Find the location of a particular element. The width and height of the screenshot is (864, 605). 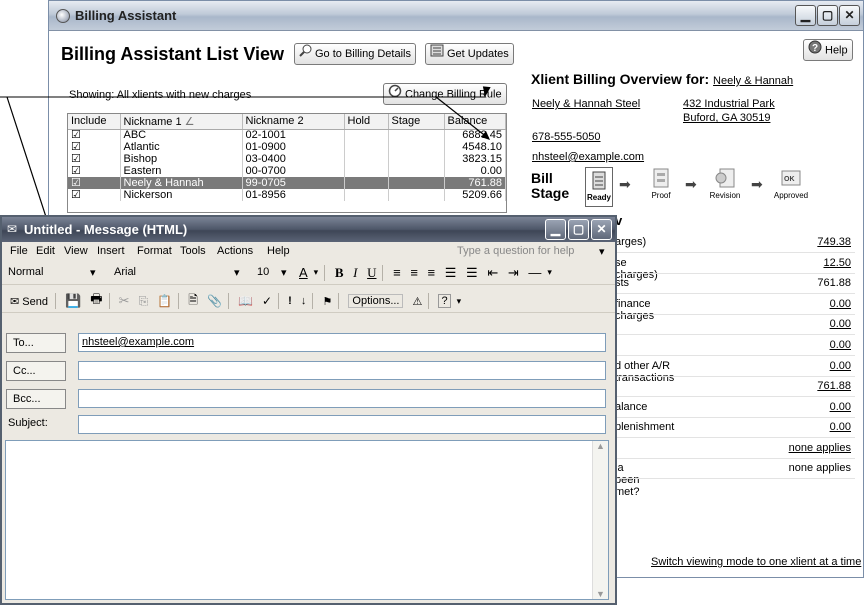

menu-insert: Insert is located at coordinates (111, 251).